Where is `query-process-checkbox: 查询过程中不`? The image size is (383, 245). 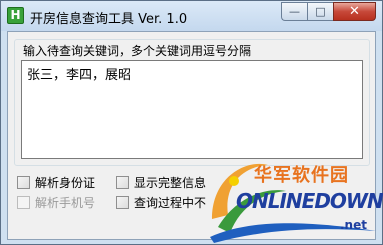
query-process-checkbox: 查询过程中不 is located at coordinates (161, 202).